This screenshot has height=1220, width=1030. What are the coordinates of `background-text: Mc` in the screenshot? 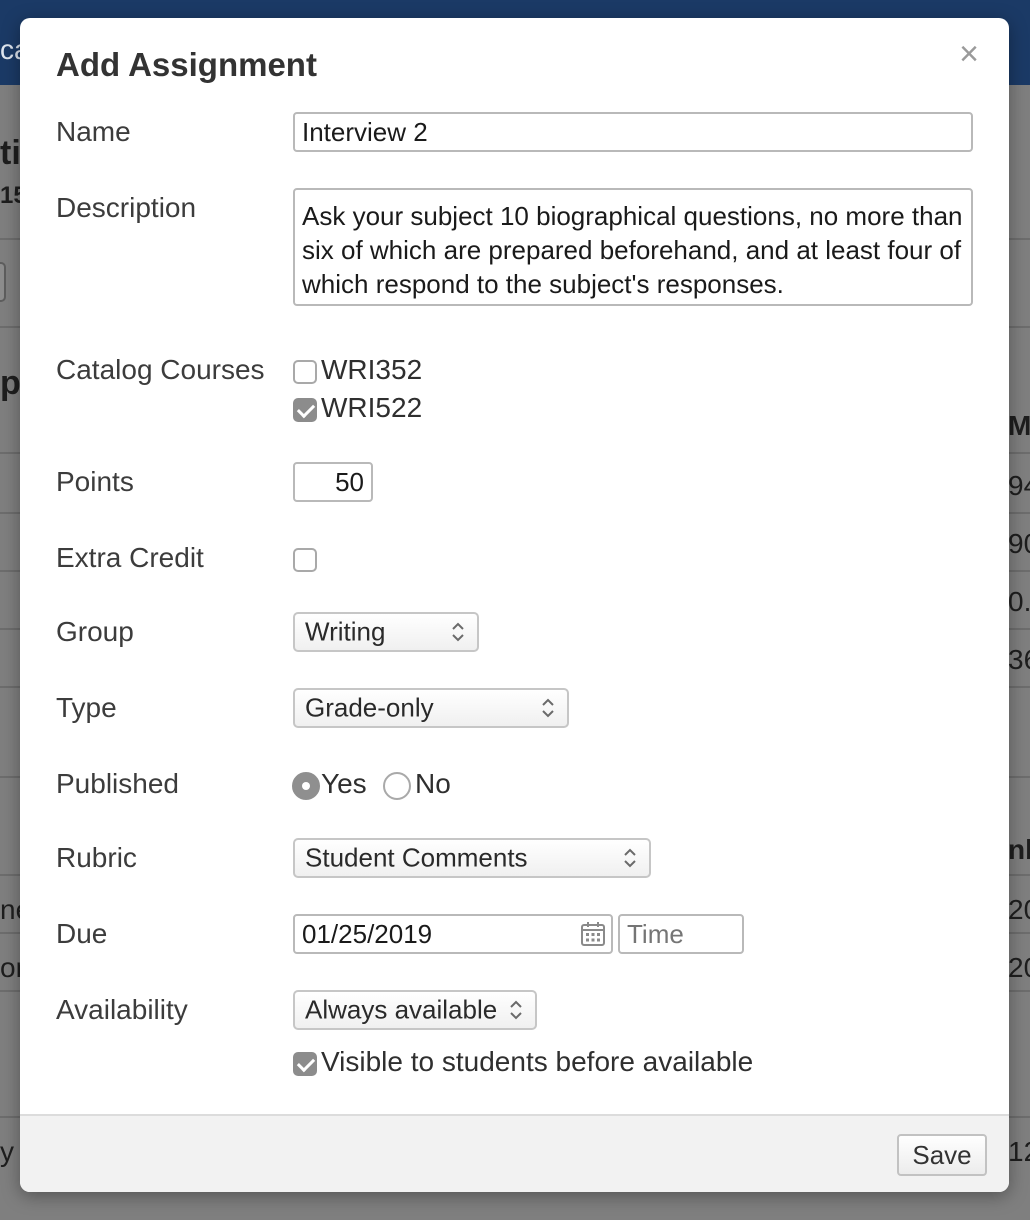 It's located at (1019, 425).